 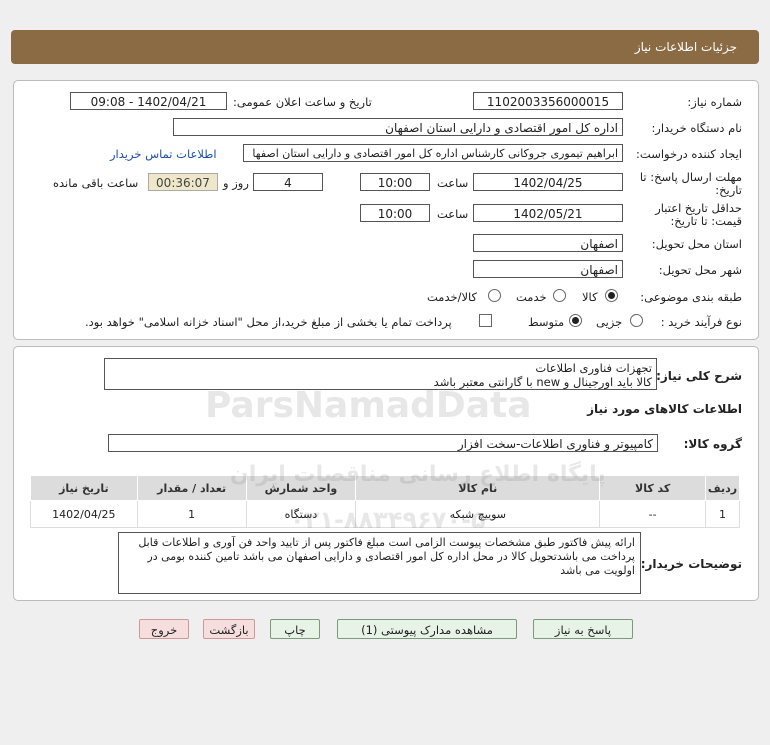 I want to click on creator-label: ایجاد کننده درخواست:, so click(x=689, y=154).